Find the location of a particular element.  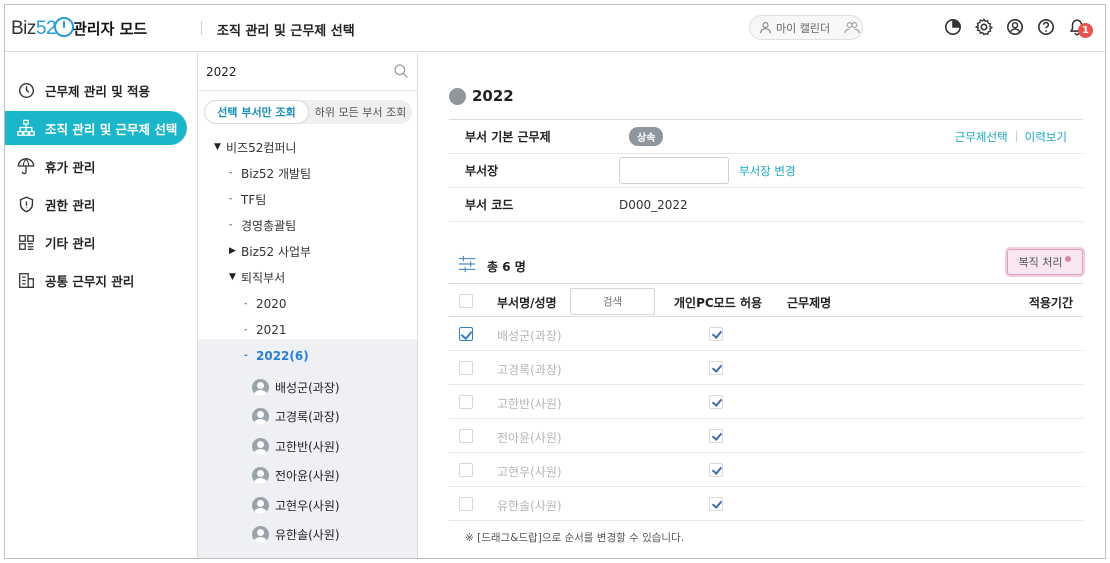

name-search-input is located at coordinates (612, 301).